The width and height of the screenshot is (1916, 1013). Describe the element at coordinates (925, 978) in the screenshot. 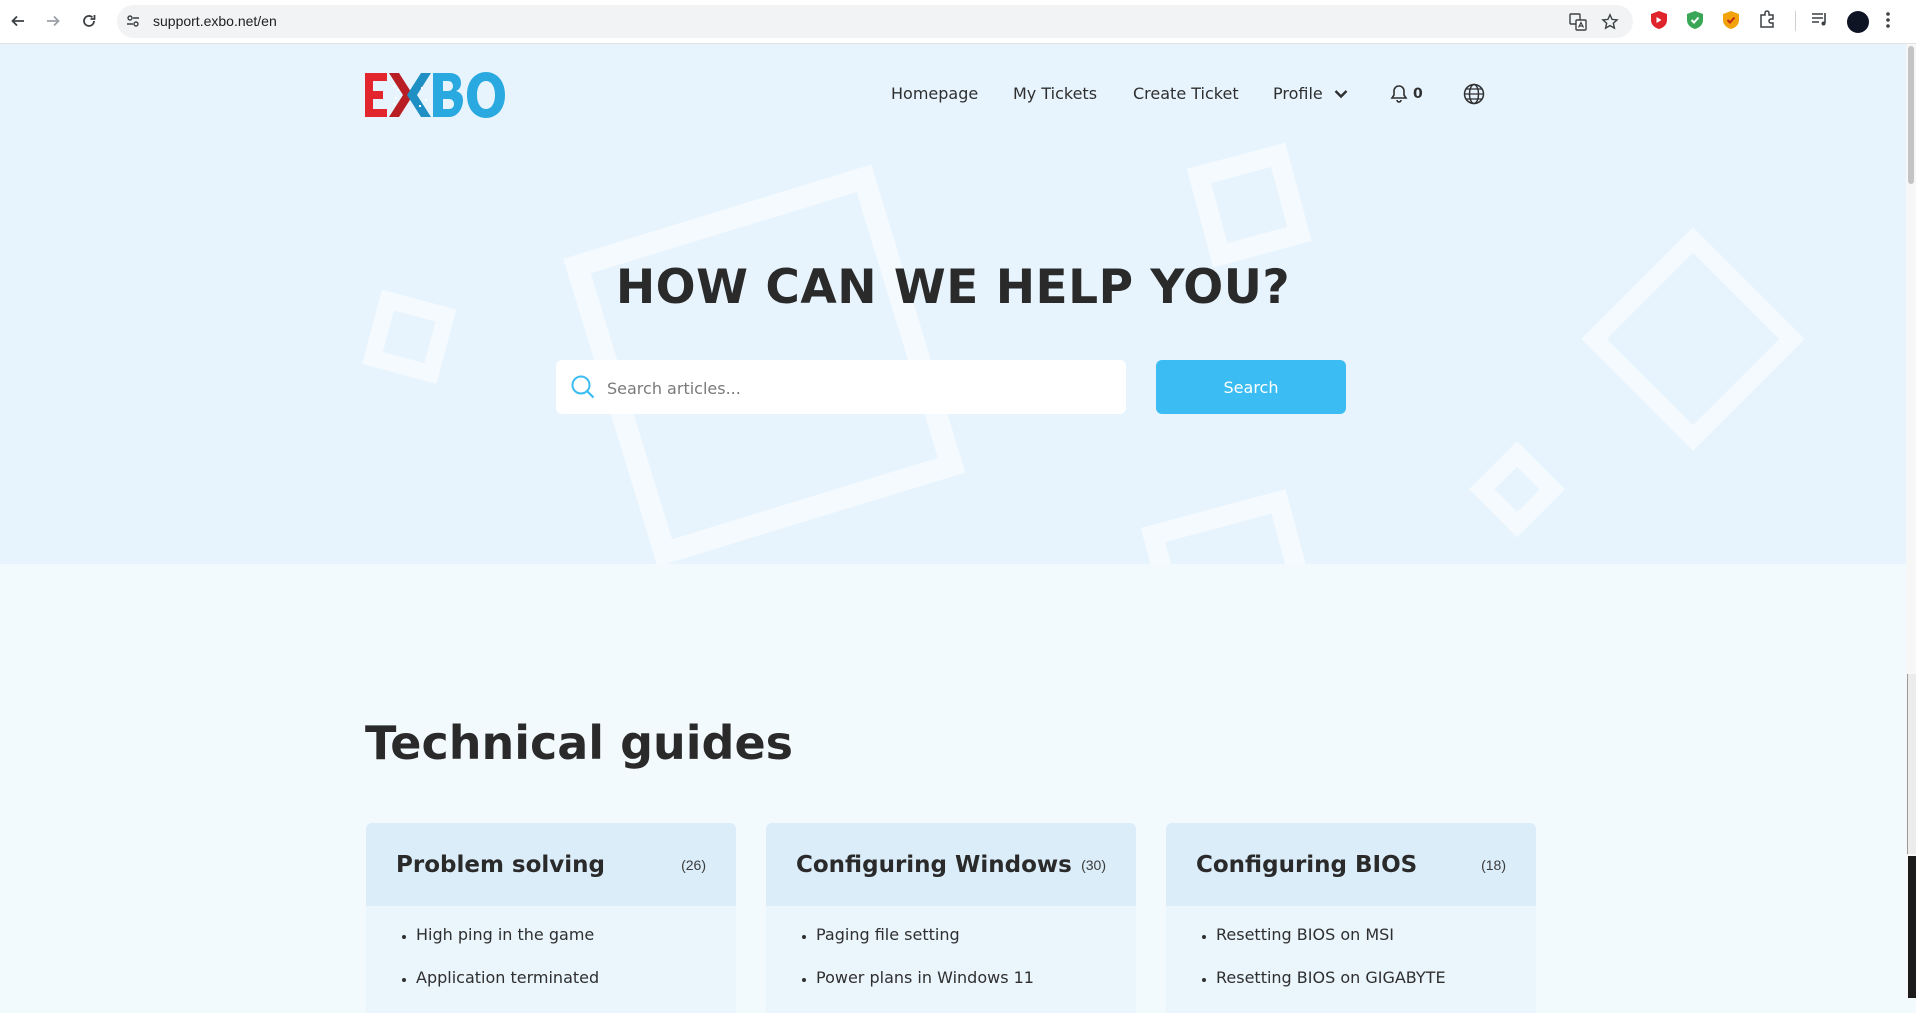

I see `article-link: Power plans in Windows 11` at that location.